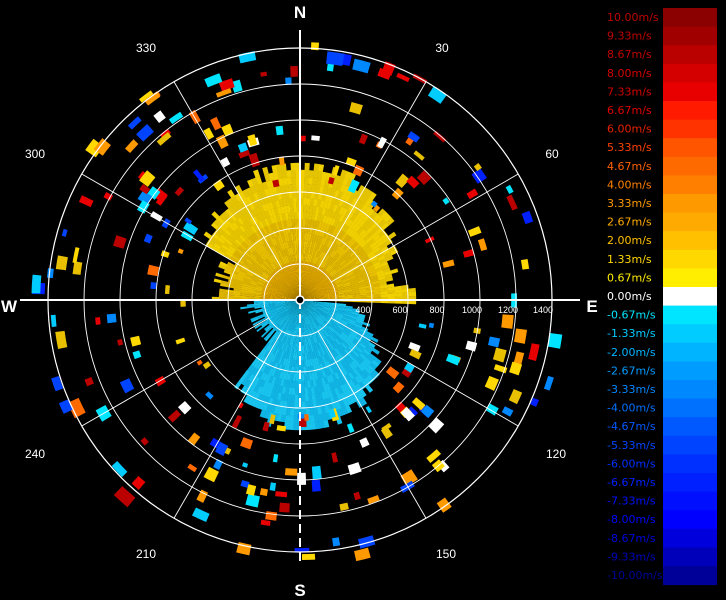 The image size is (726, 600). What do you see at coordinates (9, 306) in the screenshot?
I see `compass-west: W` at bounding box center [9, 306].